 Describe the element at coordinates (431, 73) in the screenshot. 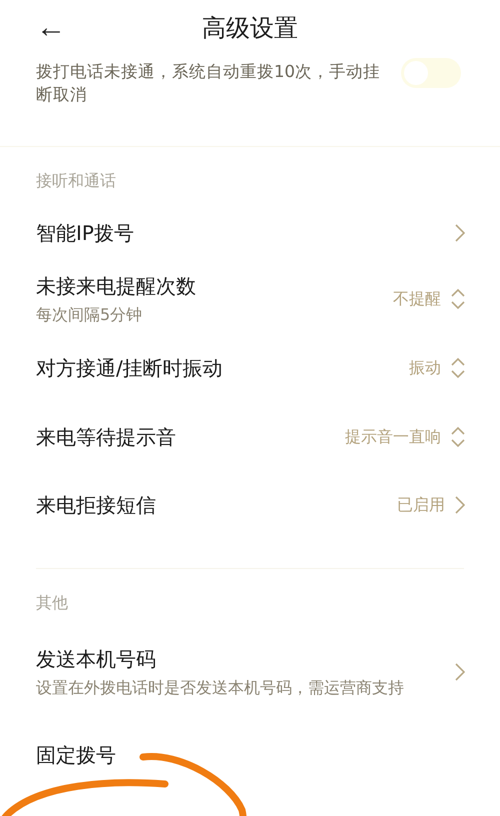

I see `toggle-switch` at that location.